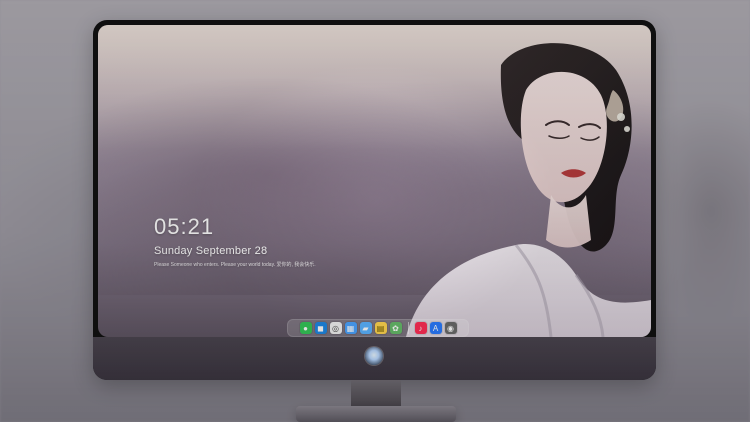 The image size is (750, 422). Describe the element at coordinates (335, 328) in the screenshot. I see `safari-icon: ◎` at that location.